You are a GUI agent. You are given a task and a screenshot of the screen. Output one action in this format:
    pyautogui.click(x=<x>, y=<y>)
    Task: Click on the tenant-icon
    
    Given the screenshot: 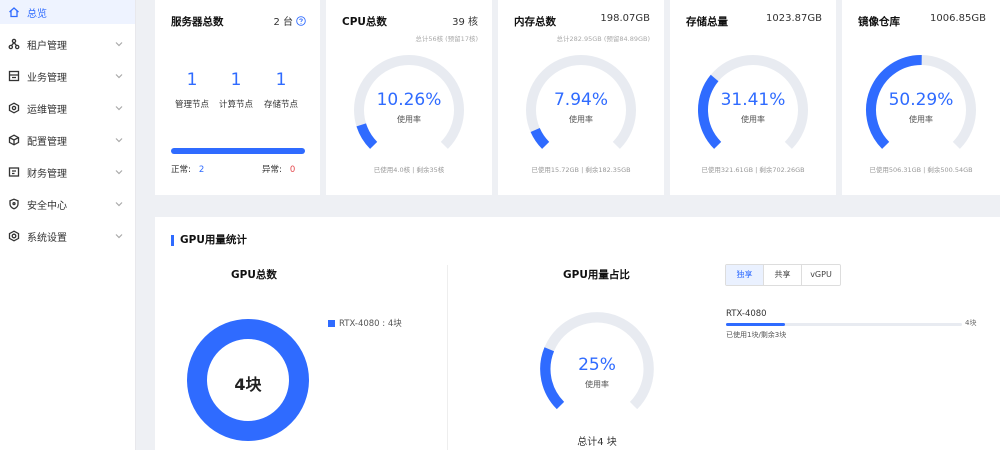 What is the action you would take?
    pyautogui.click(x=14, y=44)
    